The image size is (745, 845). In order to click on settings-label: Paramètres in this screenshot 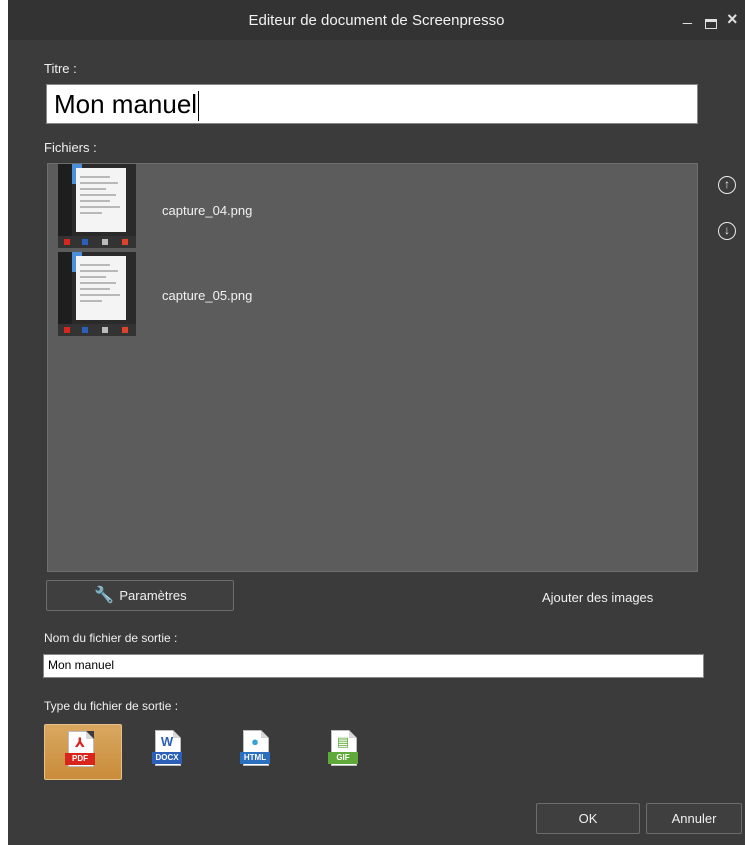, I will do `click(153, 595)`.